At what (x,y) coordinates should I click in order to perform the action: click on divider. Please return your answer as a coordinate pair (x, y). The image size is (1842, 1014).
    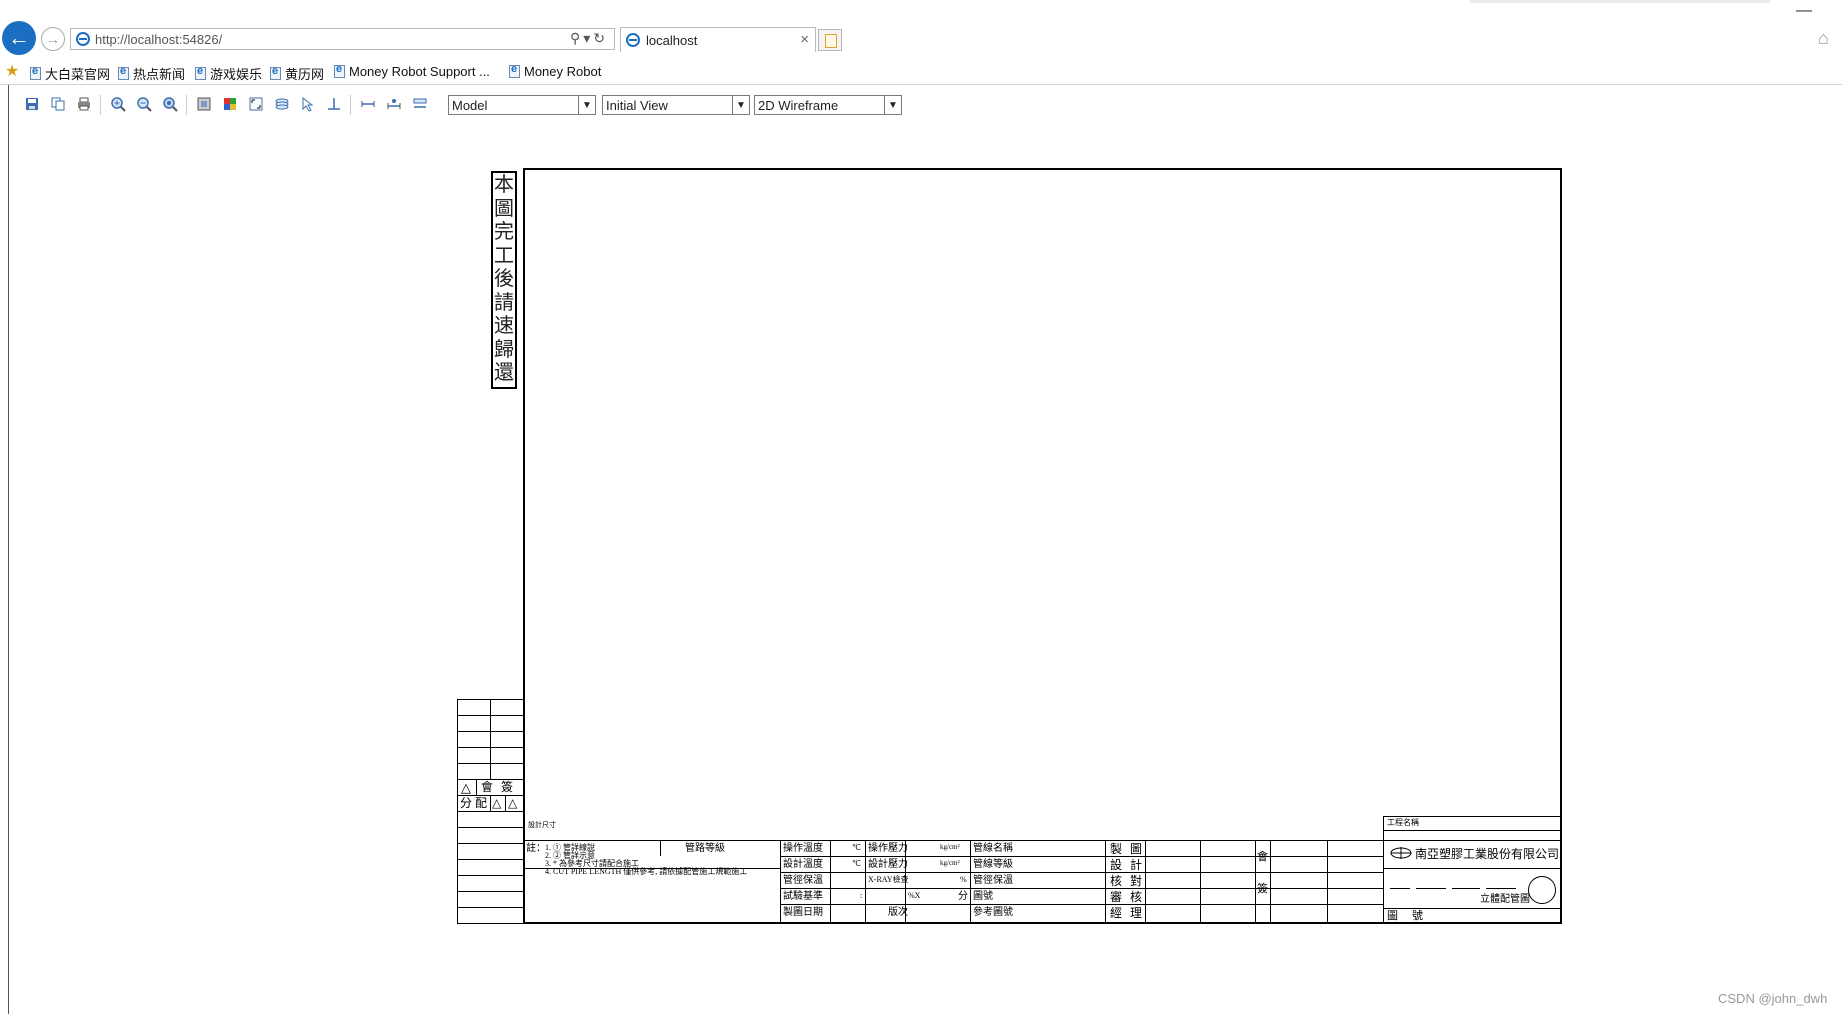
    Looking at the image, I should click on (921, 84).